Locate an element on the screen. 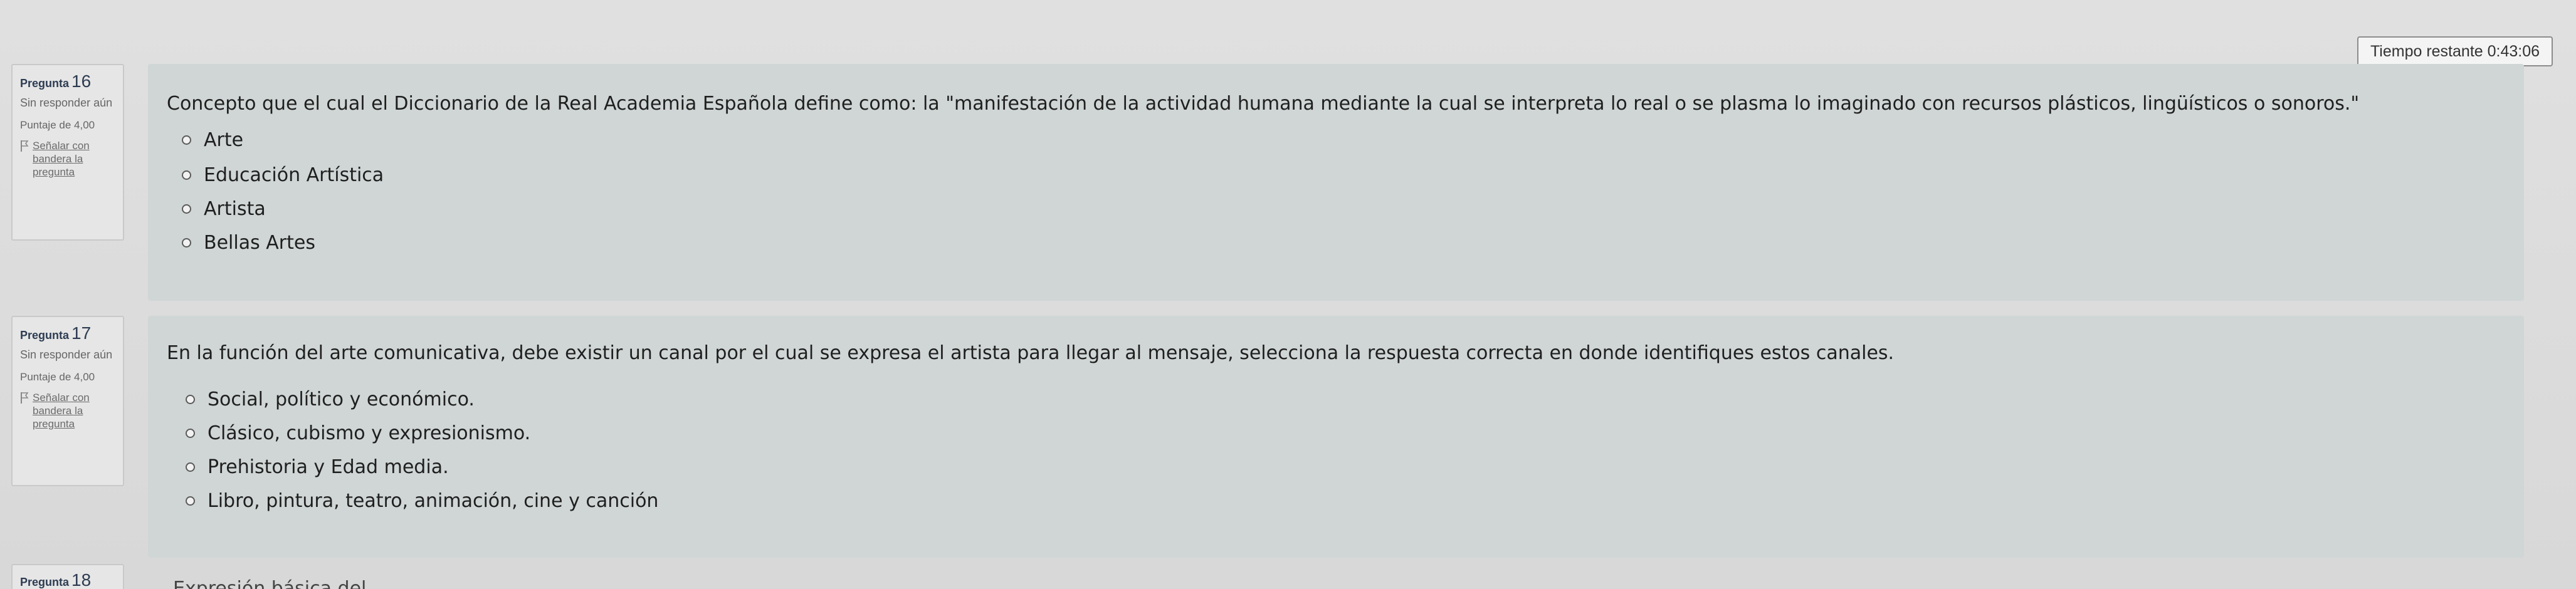 This screenshot has width=2576, height=589. answer-option: Artista is located at coordinates (224, 209).